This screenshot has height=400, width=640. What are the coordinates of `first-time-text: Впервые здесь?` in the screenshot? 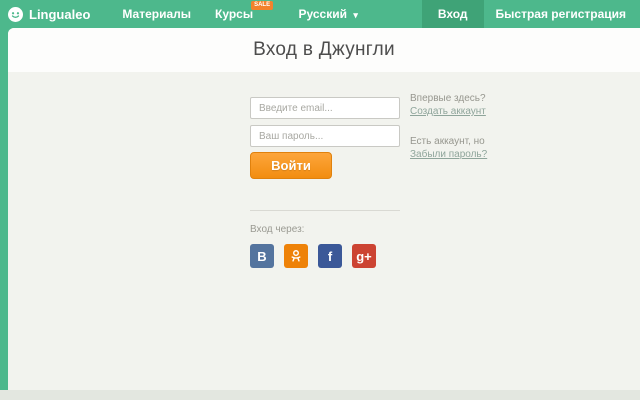 It's located at (448, 98).